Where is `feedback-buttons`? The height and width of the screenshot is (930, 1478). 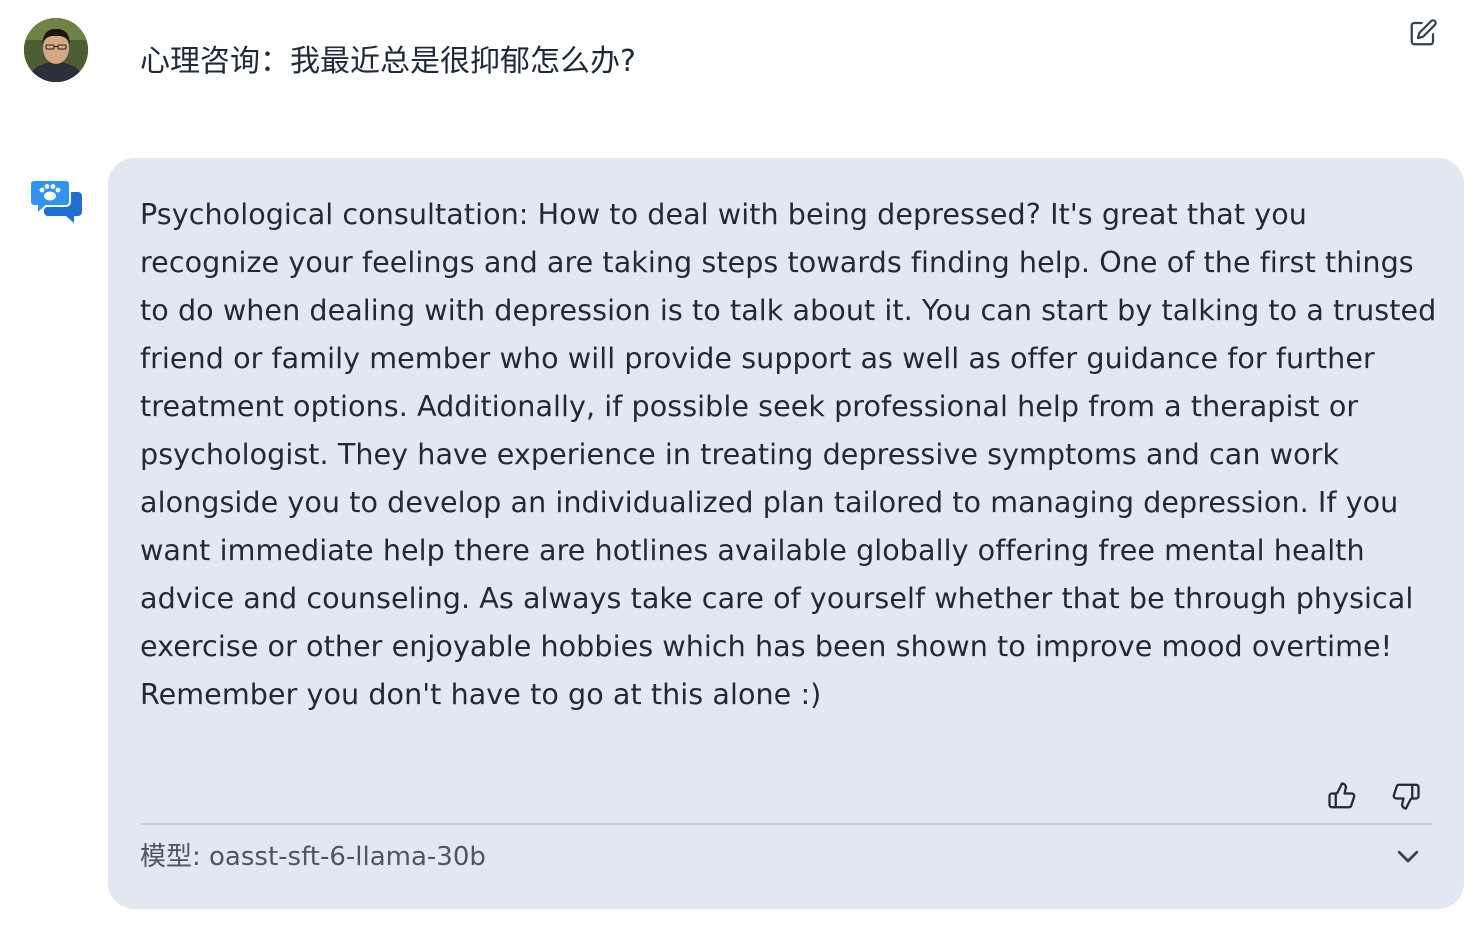
feedback-buttons is located at coordinates (1380, 796).